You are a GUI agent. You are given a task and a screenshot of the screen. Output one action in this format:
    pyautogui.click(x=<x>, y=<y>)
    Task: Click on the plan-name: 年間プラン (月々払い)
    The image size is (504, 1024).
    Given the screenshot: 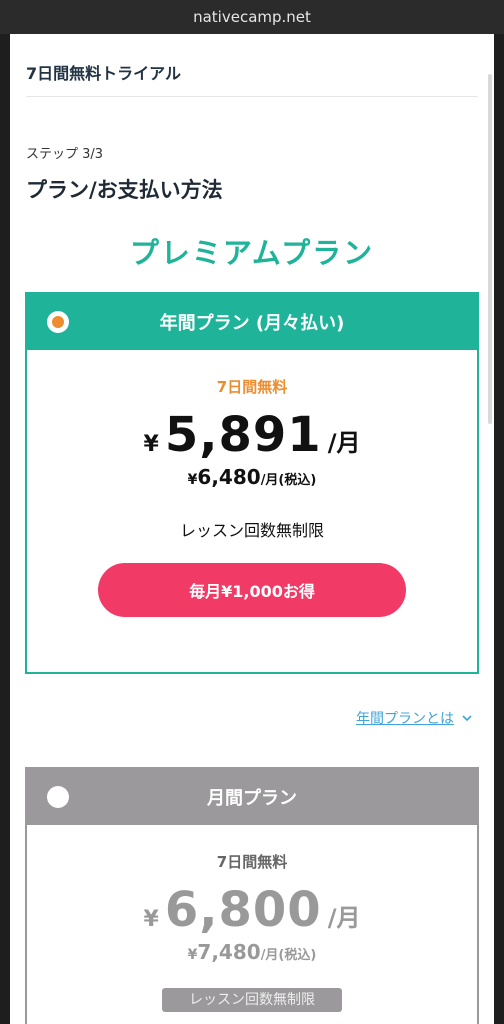 What is the action you would take?
    pyautogui.click(x=252, y=323)
    